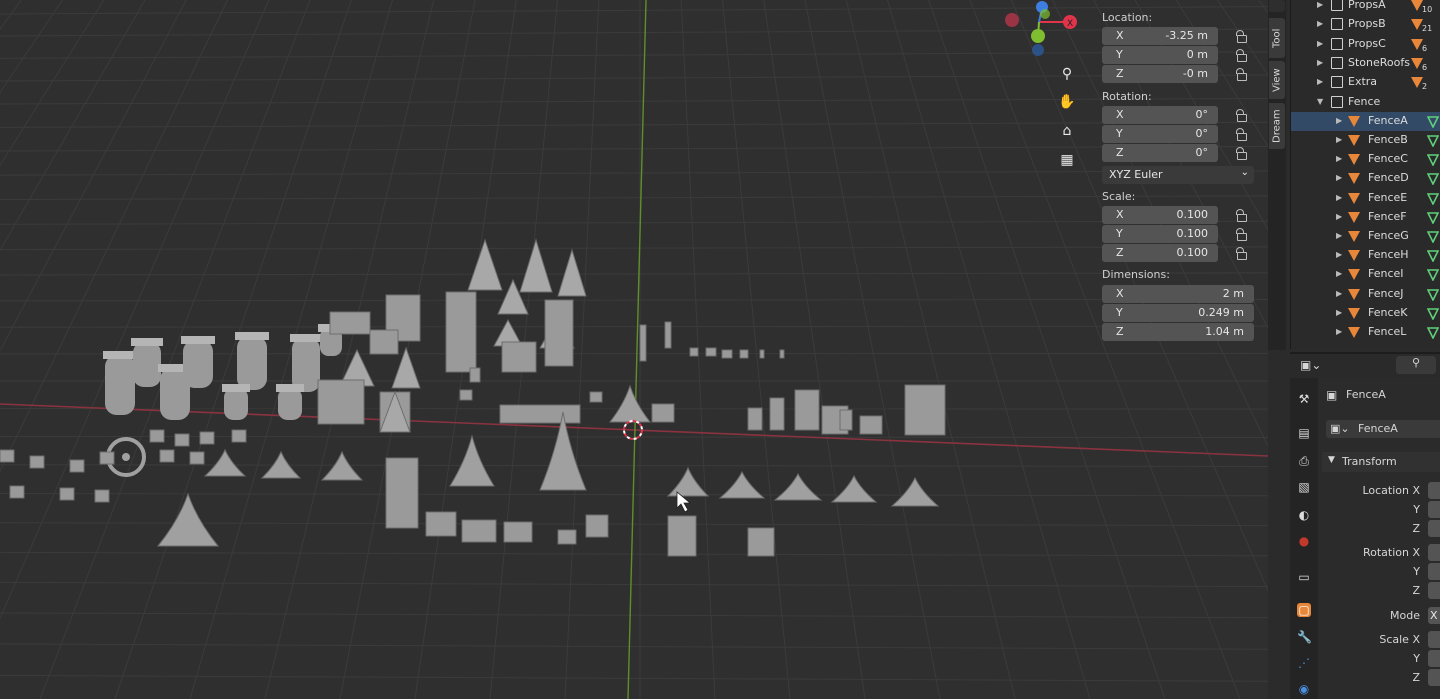  I want to click on tab-dream: Dream, so click(1277, 126).